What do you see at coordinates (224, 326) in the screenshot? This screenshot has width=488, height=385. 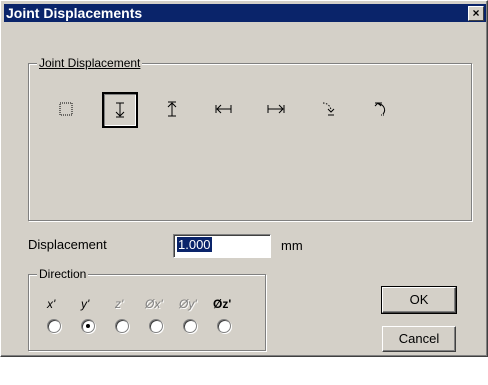 I see `radio-rz` at bounding box center [224, 326].